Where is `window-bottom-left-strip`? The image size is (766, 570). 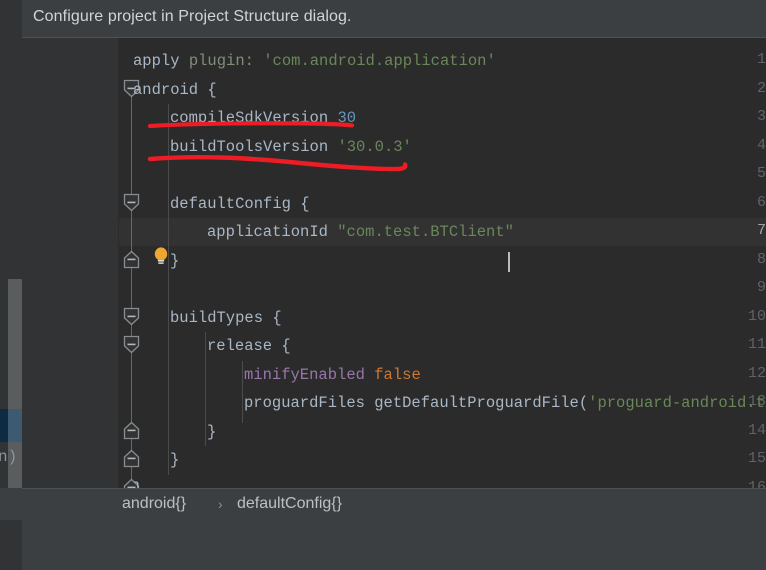 window-bottom-left-strip is located at coordinates (11, 545).